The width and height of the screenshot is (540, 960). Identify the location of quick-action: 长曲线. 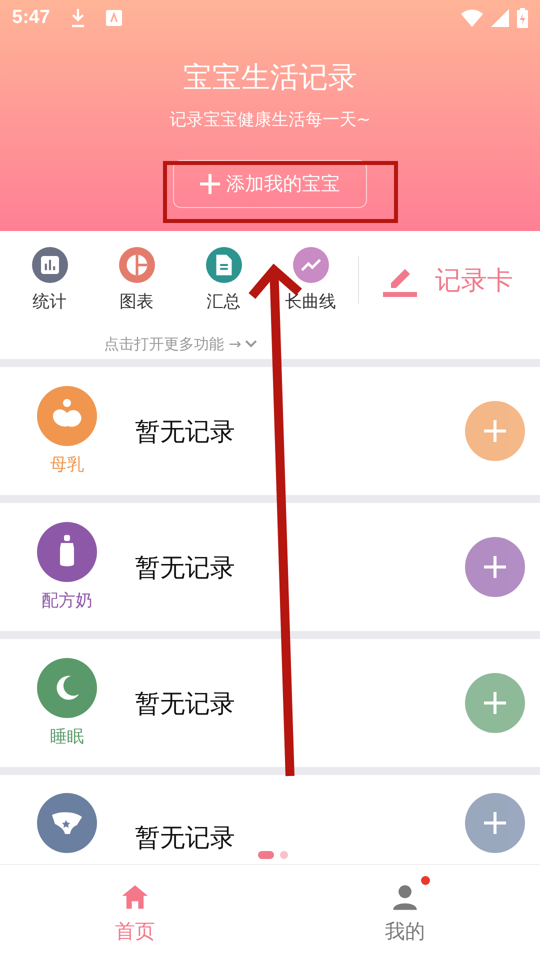
(310, 280).